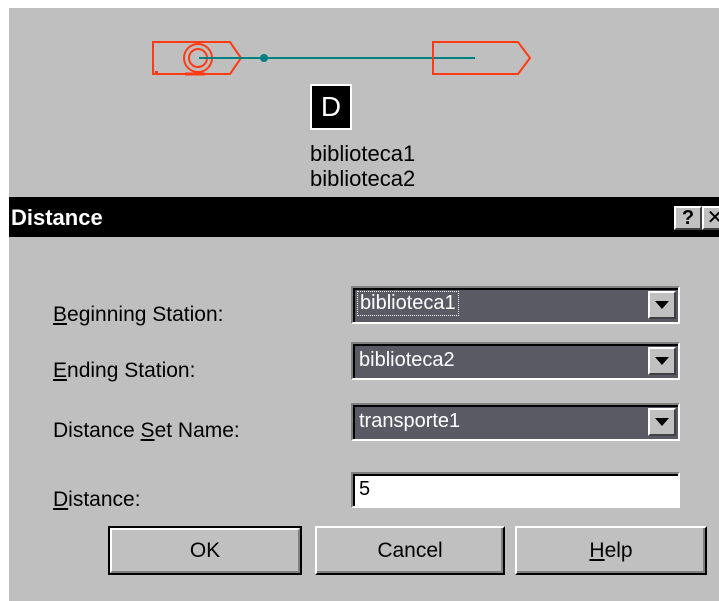  I want to click on distance-input-value: 5, so click(365, 489).